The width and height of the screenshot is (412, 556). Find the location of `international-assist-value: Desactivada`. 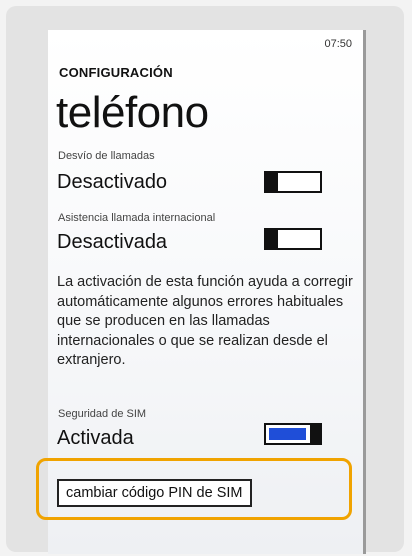

international-assist-value: Desactivada is located at coordinates (112, 242).